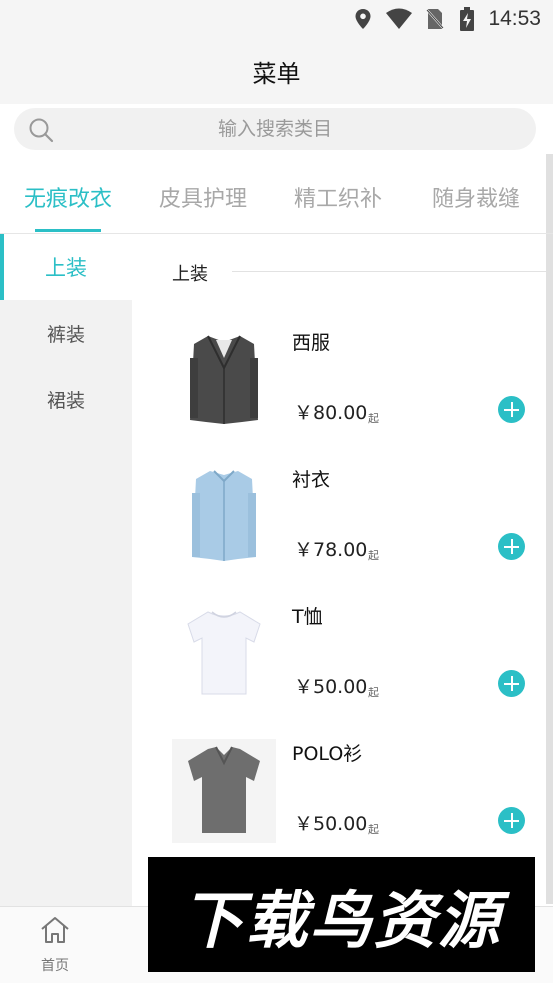  Describe the element at coordinates (224, 517) in the screenshot. I see `dress-shirt-image` at that location.